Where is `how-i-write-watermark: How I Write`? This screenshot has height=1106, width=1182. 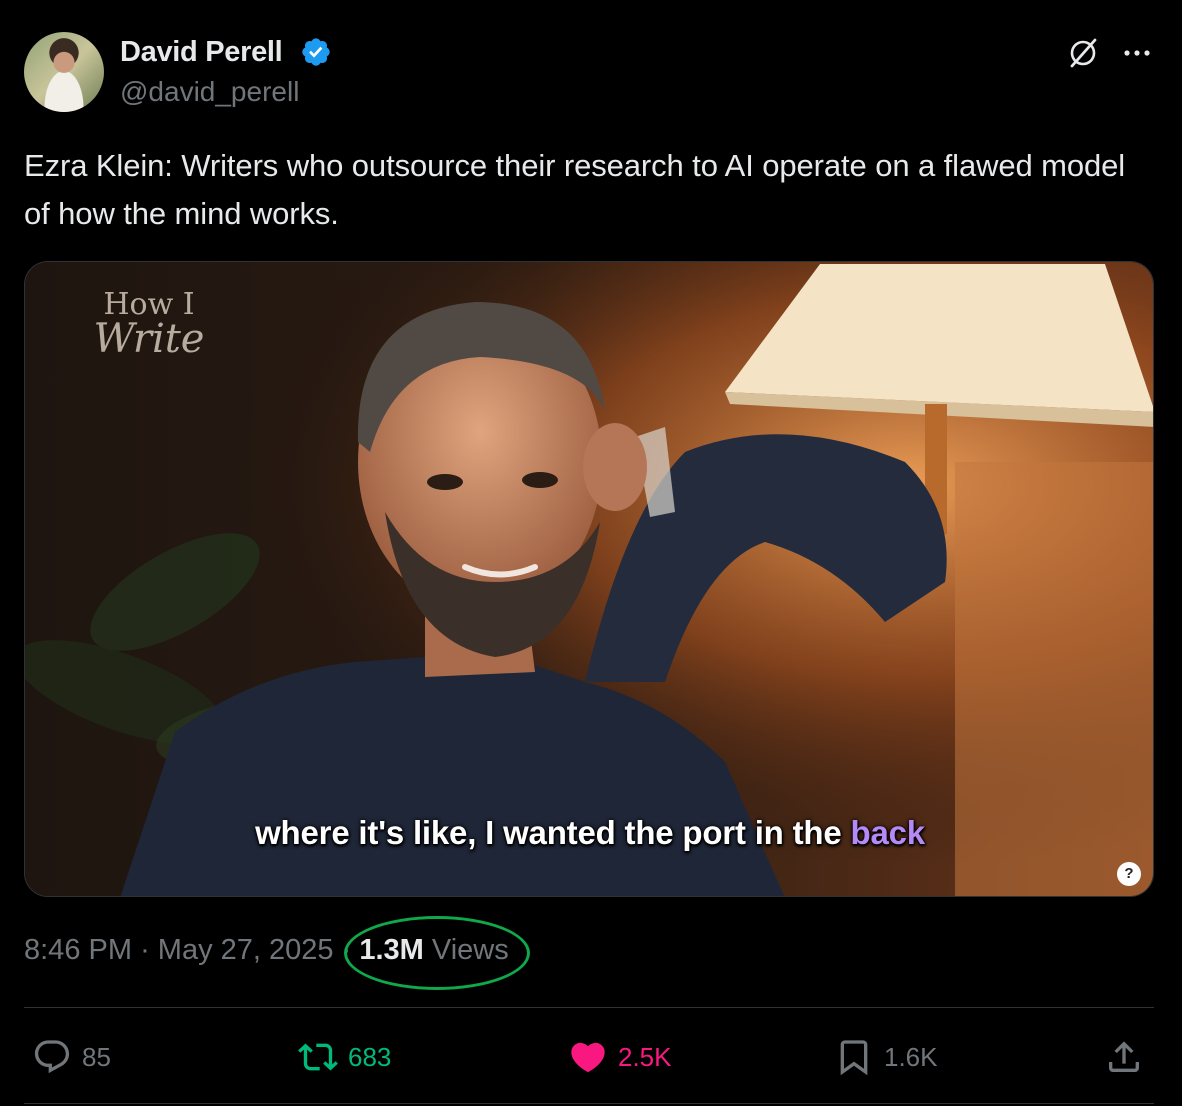 how-i-write-watermark: How I Write is located at coordinates (149, 324).